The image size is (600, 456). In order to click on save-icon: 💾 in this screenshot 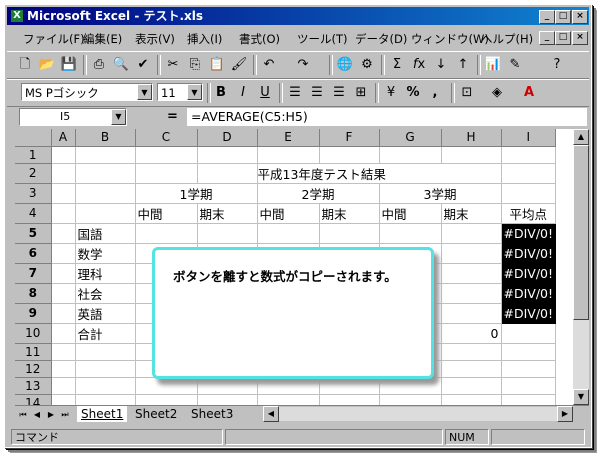, I will do `click(69, 65)`.